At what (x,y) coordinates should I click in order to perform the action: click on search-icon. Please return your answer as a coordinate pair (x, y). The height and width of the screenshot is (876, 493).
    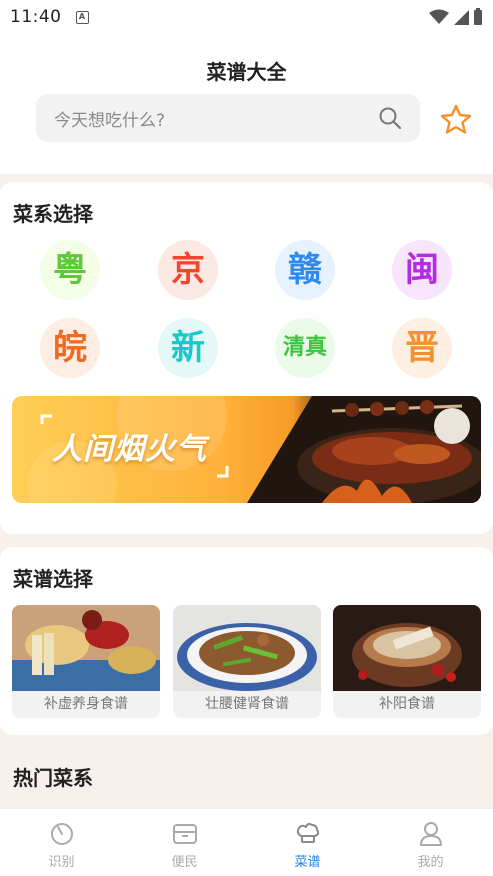
    Looking at the image, I should click on (390, 118).